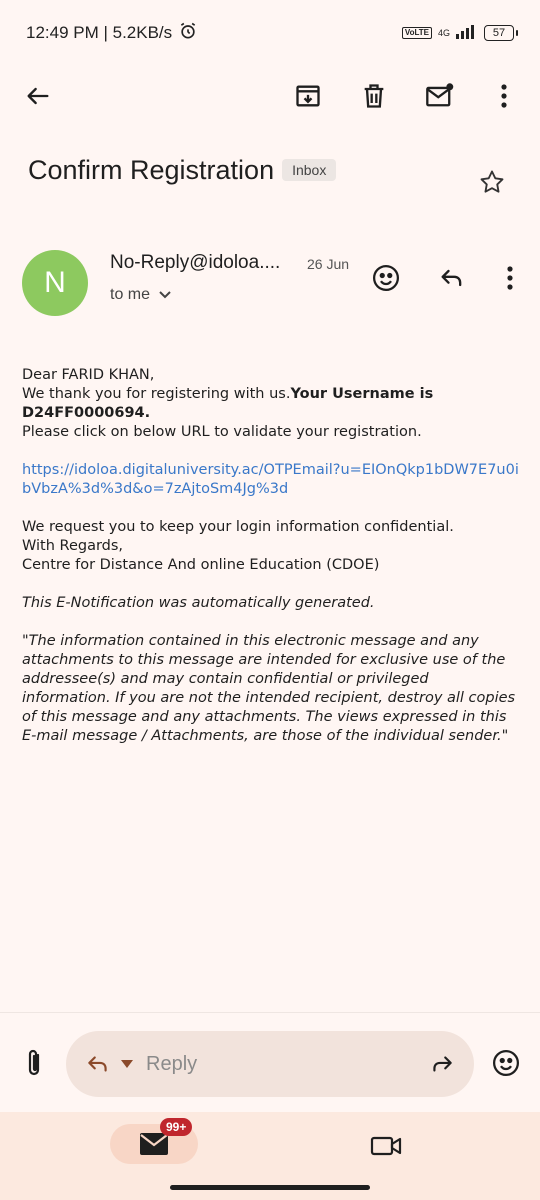 The image size is (540, 1200). I want to click on add-reaction-button, so click(386, 278).